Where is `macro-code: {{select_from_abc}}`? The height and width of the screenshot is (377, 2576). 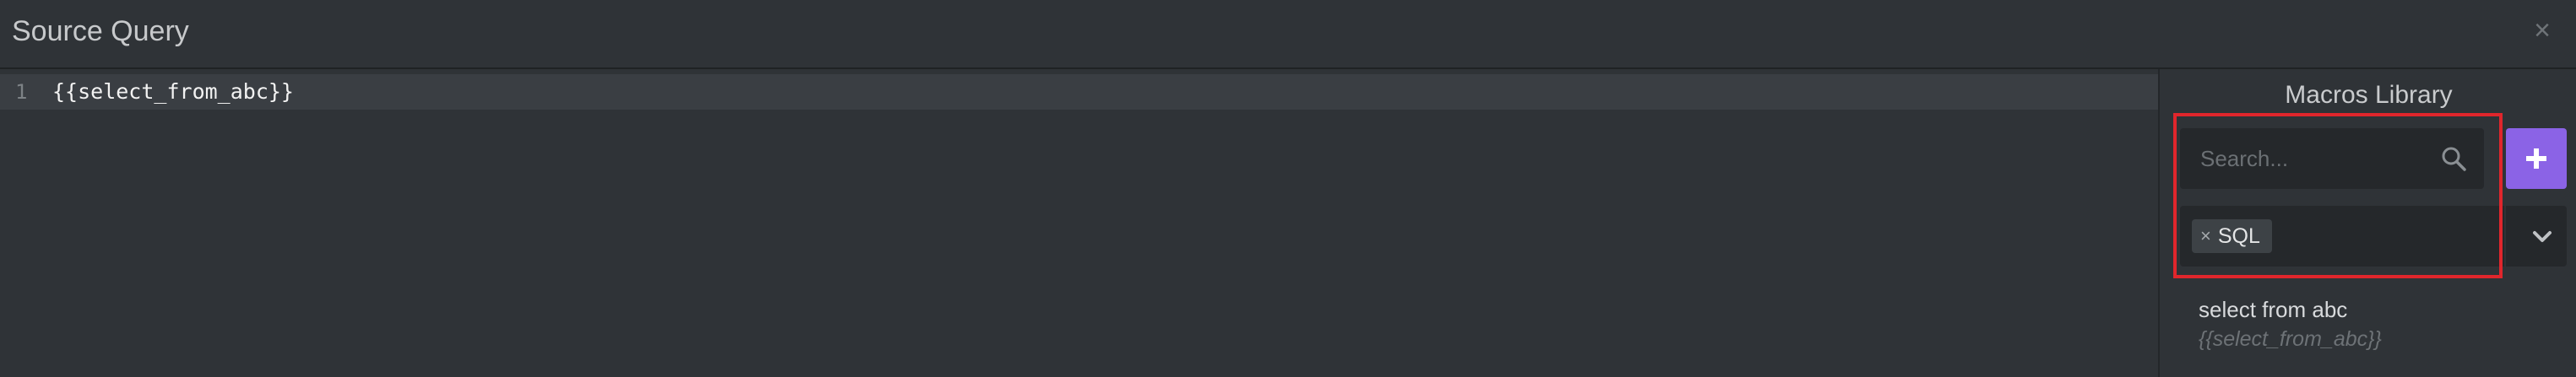 macro-code: {{select_from_abc}} is located at coordinates (2290, 339).